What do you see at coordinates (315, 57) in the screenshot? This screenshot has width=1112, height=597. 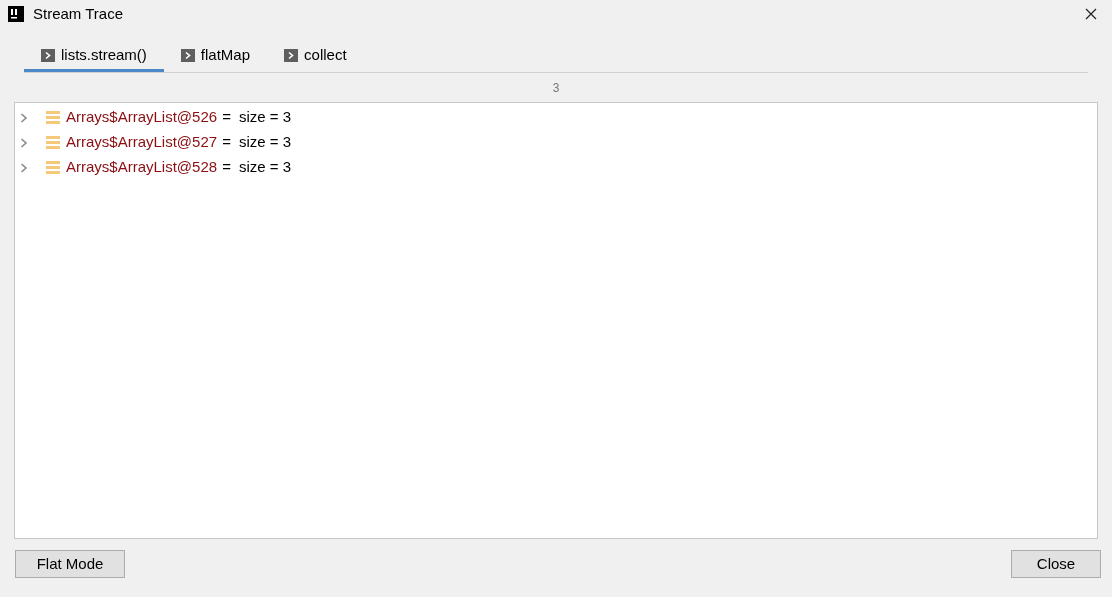 I see `tab: collect` at bounding box center [315, 57].